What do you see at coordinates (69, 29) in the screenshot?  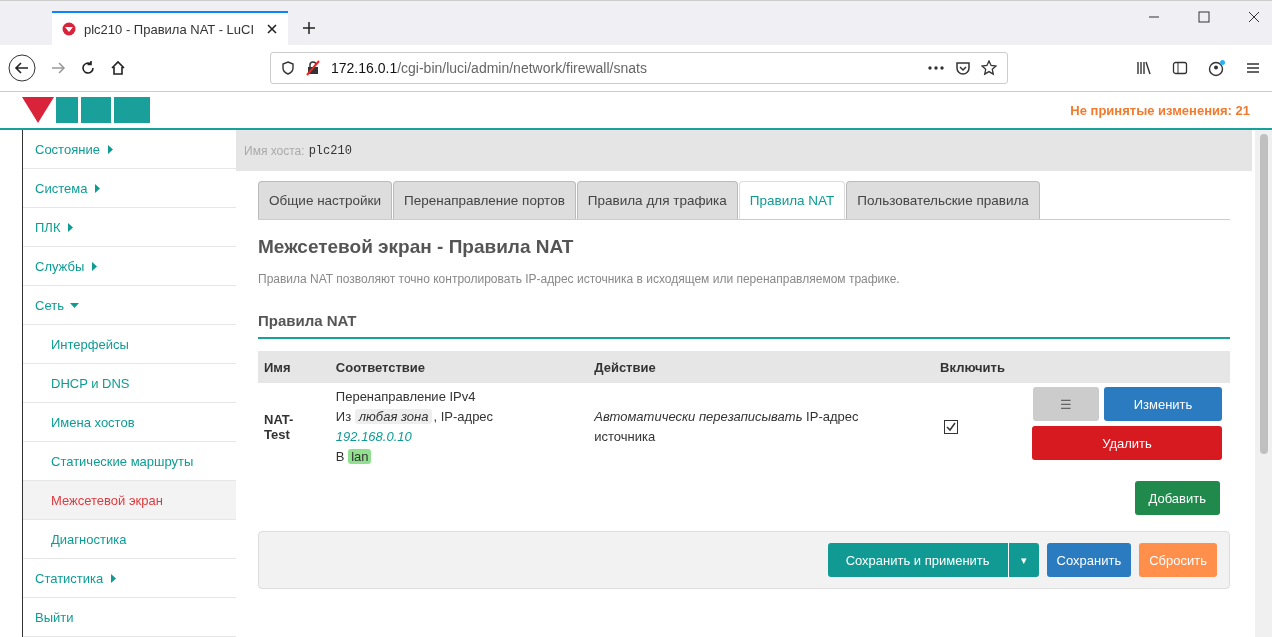 I see `favicon-icon` at bounding box center [69, 29].